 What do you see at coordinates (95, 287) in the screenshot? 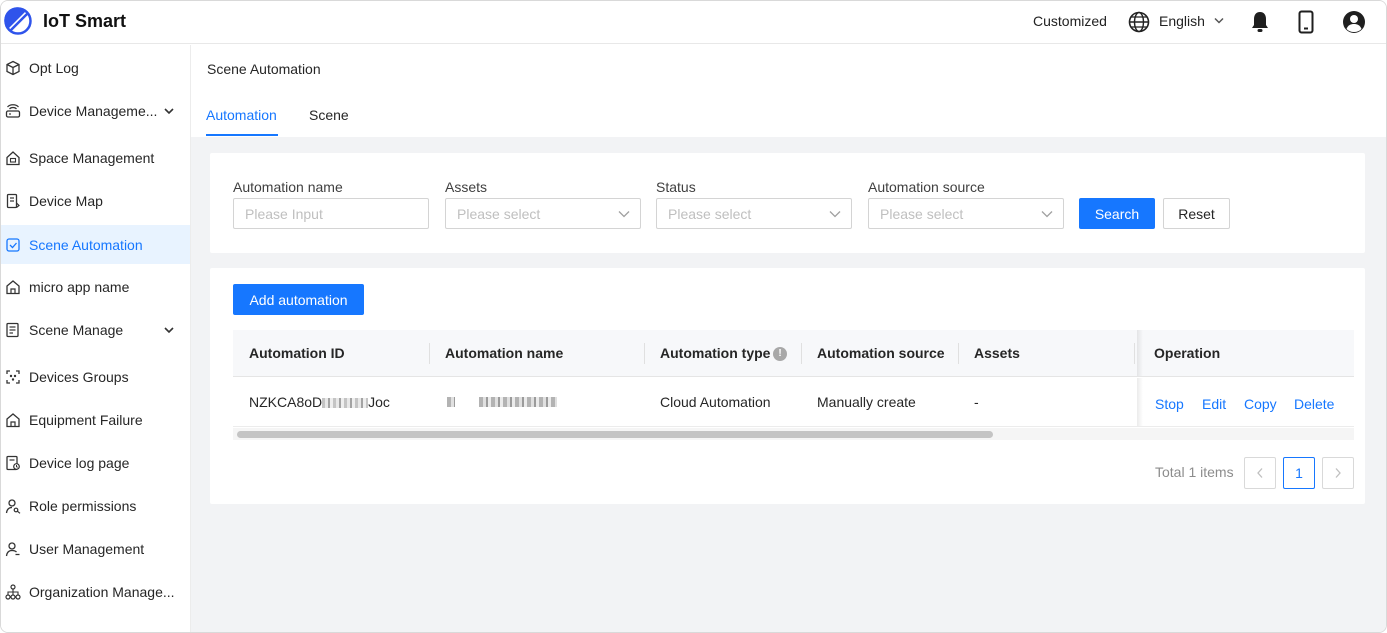
I see `sidebar-item-micro-app-name: micro app name` at bounding box center [95, 287].